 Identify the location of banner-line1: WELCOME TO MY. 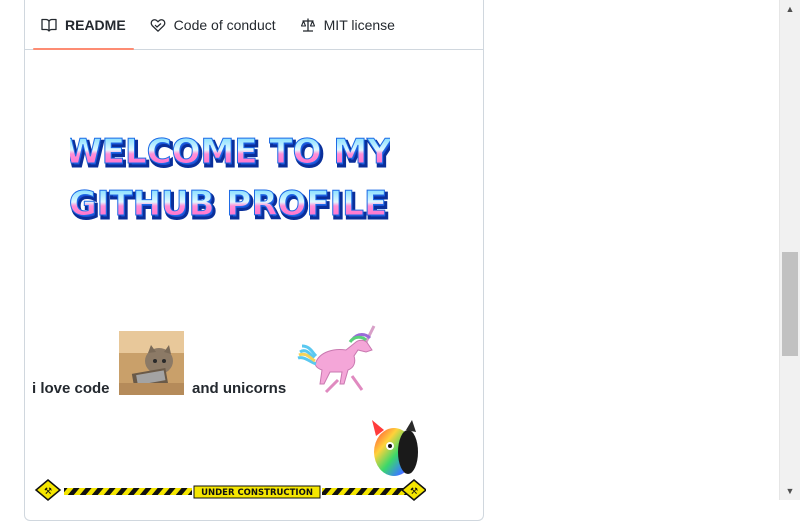
(230, 152).